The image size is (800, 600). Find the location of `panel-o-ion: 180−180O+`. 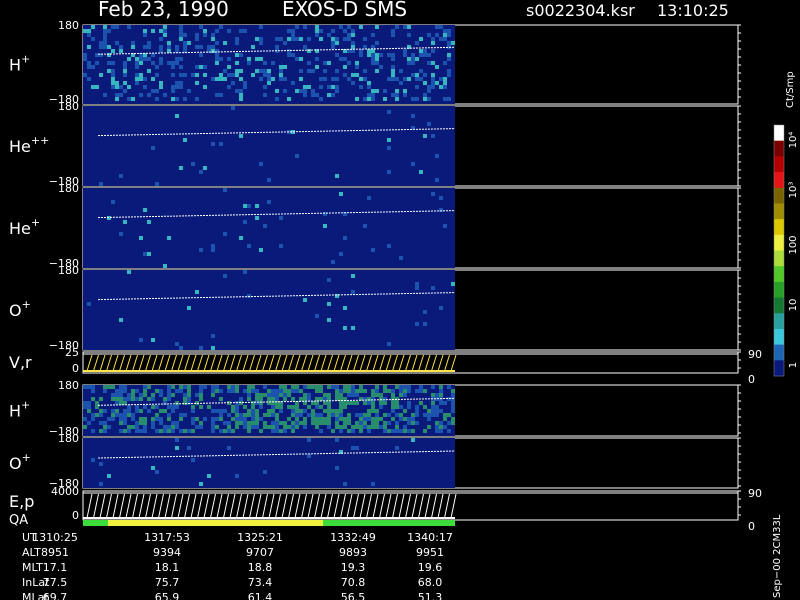

panel-o-ion: 180−180O+ is located at coordinates (375, 461).